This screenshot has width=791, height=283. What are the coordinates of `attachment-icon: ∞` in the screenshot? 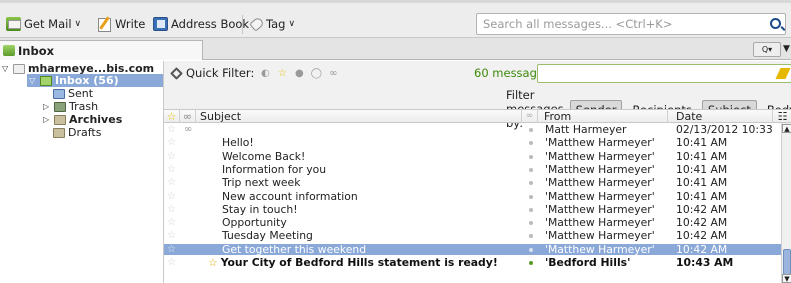 It's located at (188, 129).